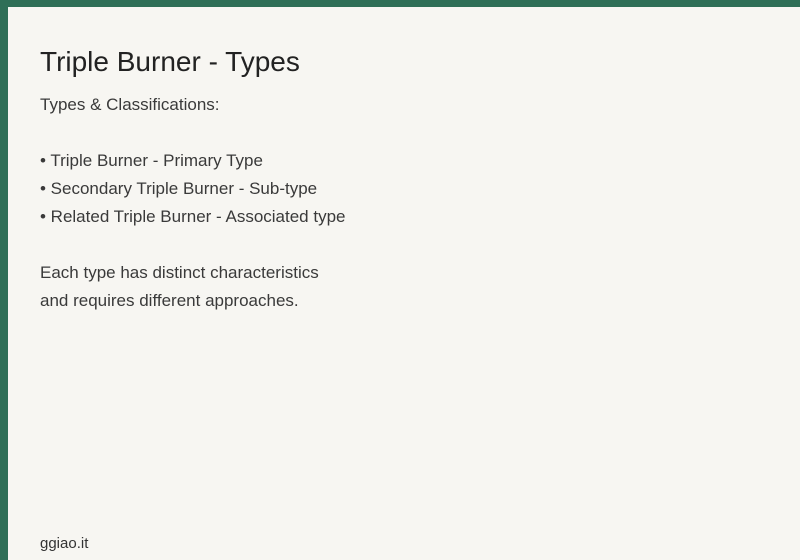 This screenshot has width=800, height=560. Describe the element at coordinates (64, 543) in the screenshot. I see `footer-text: ggiao.it` at that location.